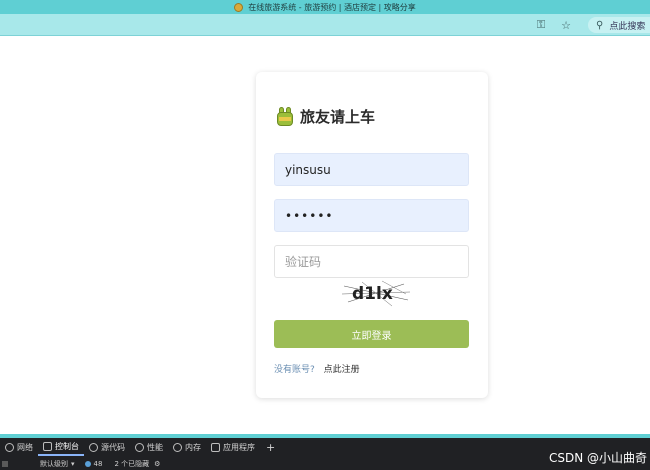  I want to click on tab-network-label: 网络, so click(25, 447).